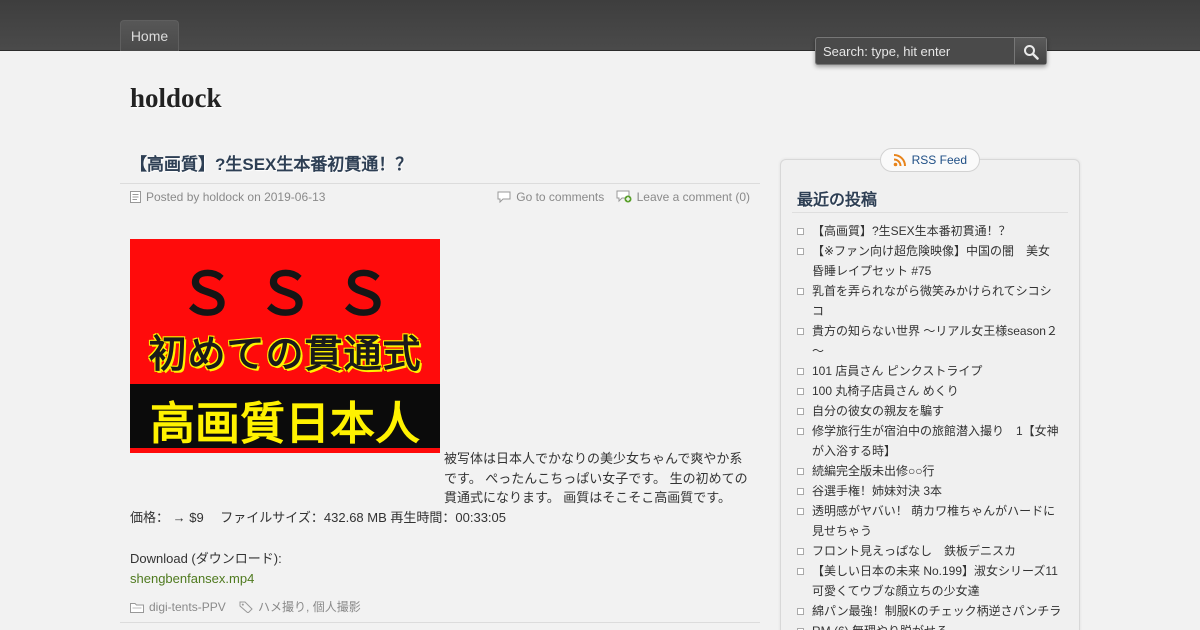 The image size is (1200, 630). I want to click on recent-post-link: 101 店員さん ピンクストライプ, so click(929, 371).